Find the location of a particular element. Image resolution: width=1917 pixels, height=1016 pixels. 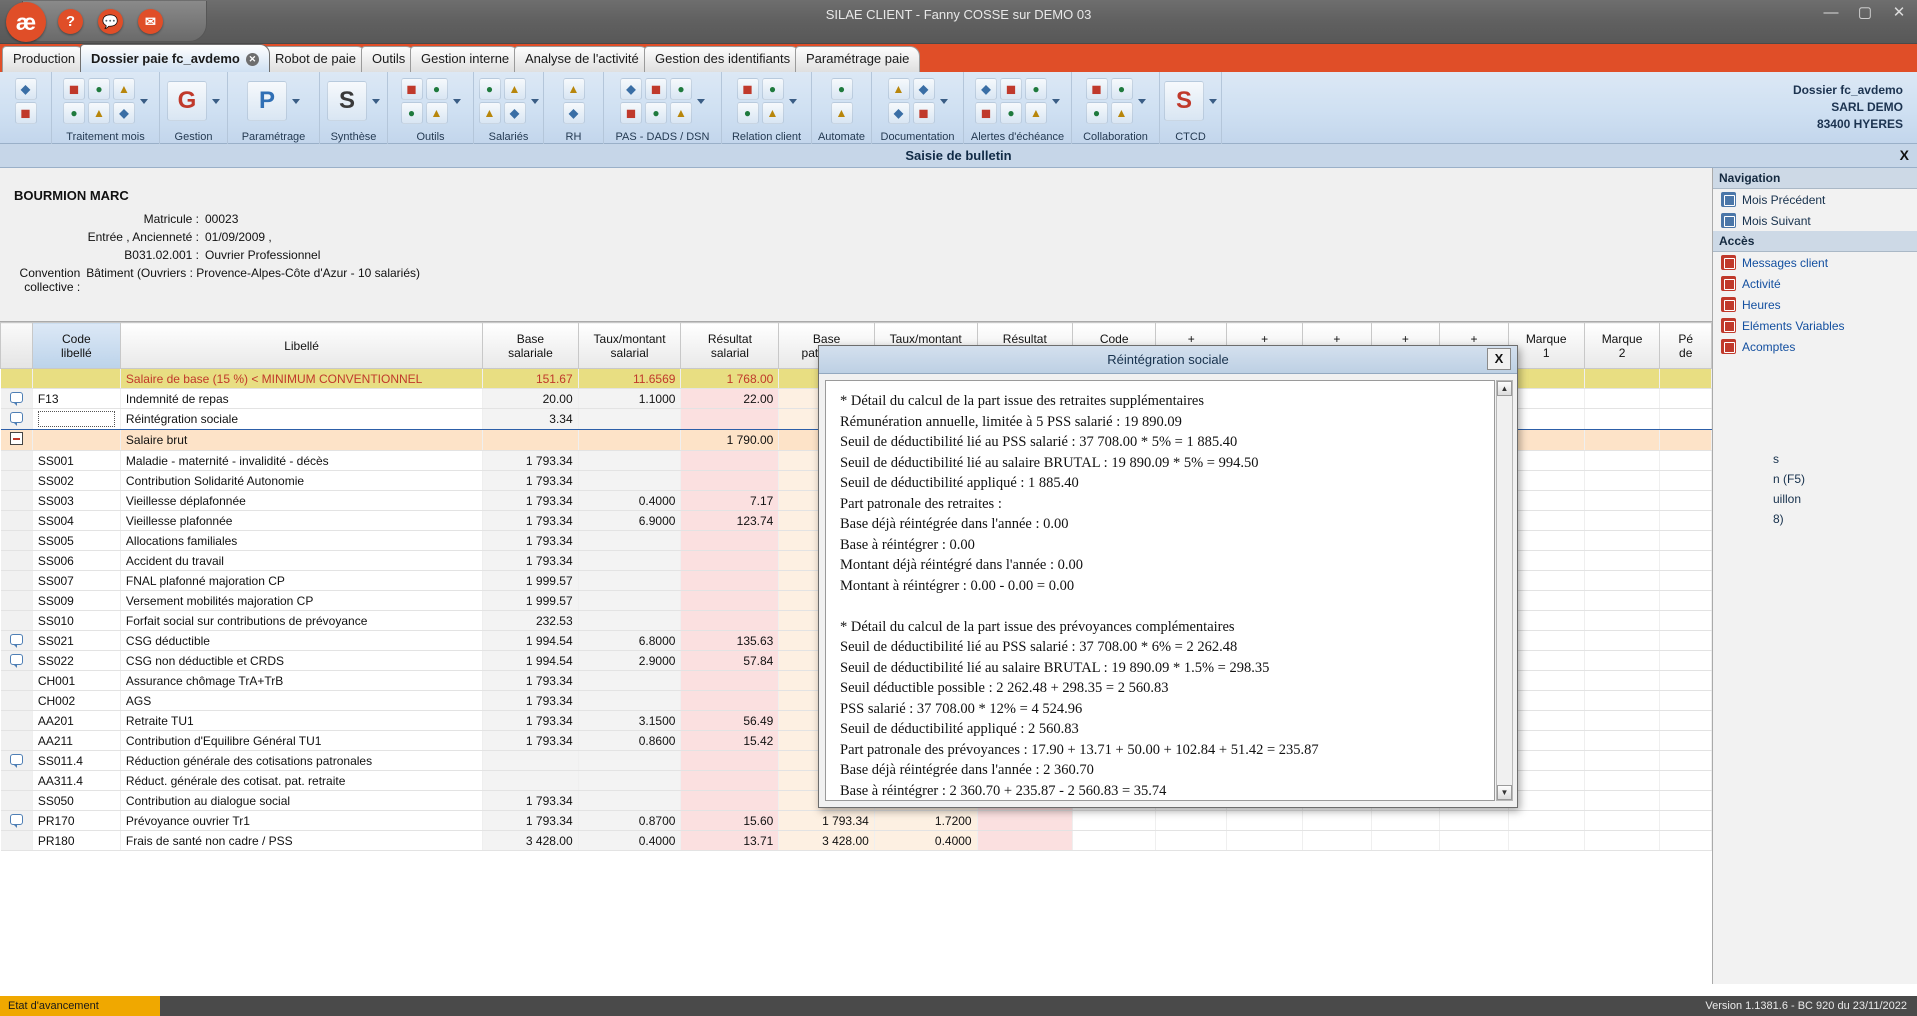

help-icon: ? is located at coordinates (70, 21).